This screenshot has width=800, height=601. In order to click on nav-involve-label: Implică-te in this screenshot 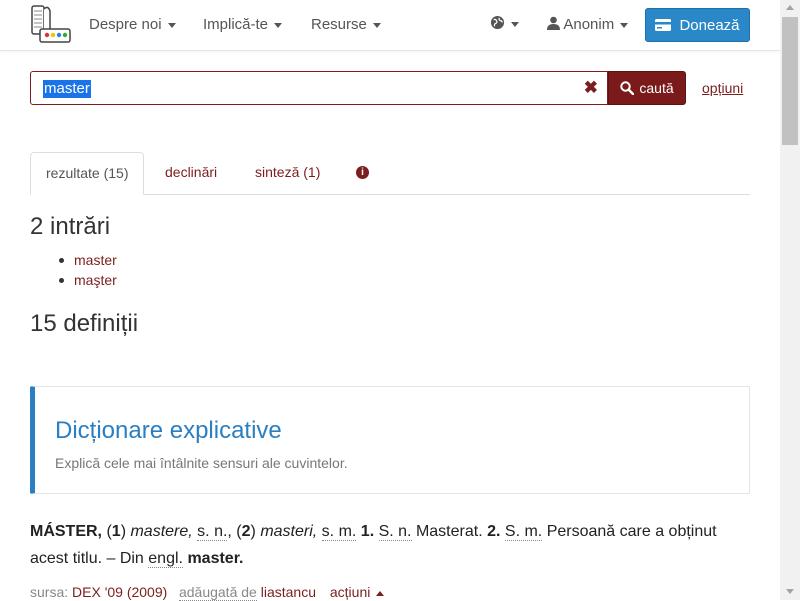, I will do `click(236, 24)`.